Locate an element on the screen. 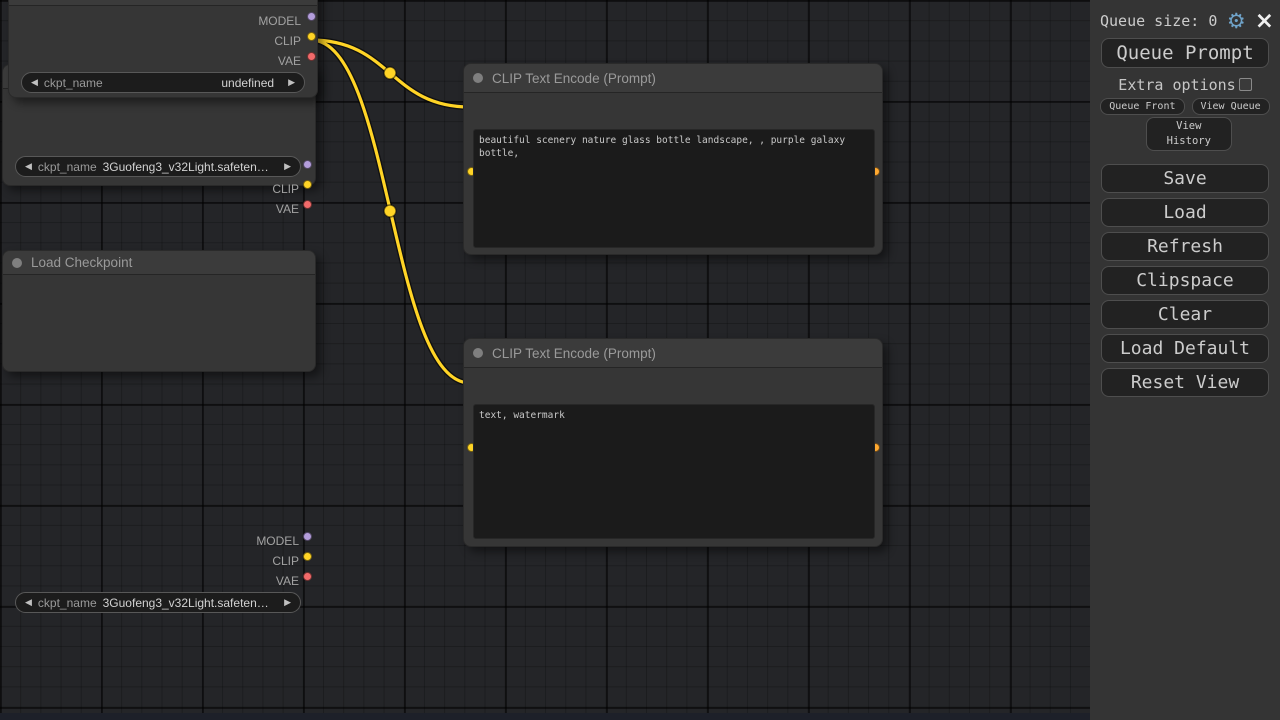 This screenshot has height=720, width=1280. canvas-bottom-edge is located at coordinates (545, 716).